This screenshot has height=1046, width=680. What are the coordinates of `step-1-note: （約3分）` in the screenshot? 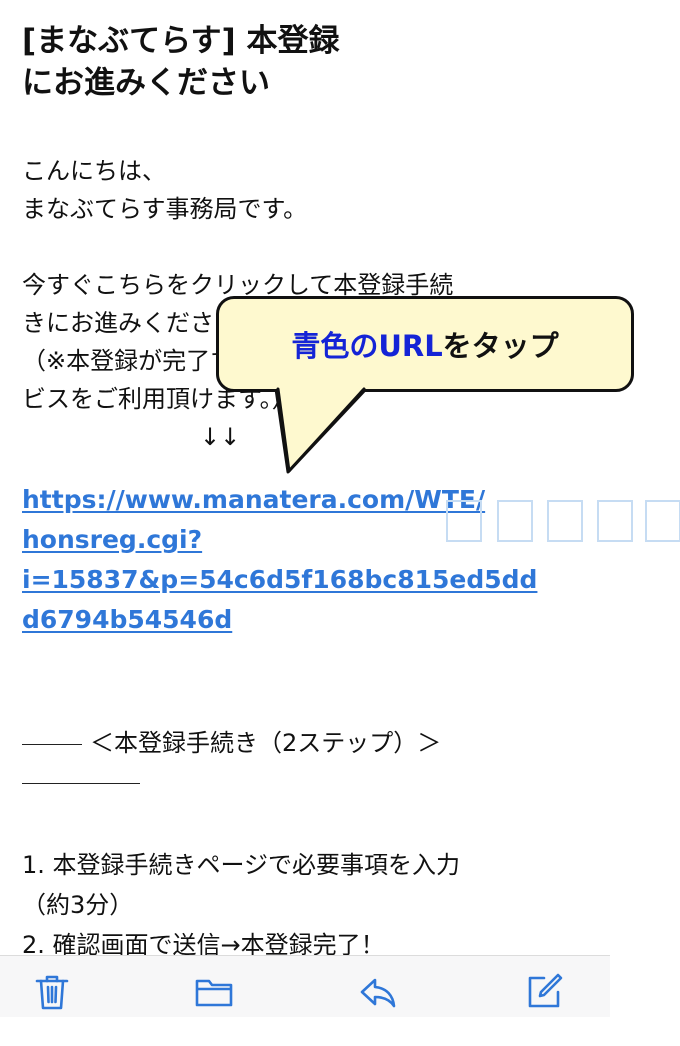 It's located at (78, 905).